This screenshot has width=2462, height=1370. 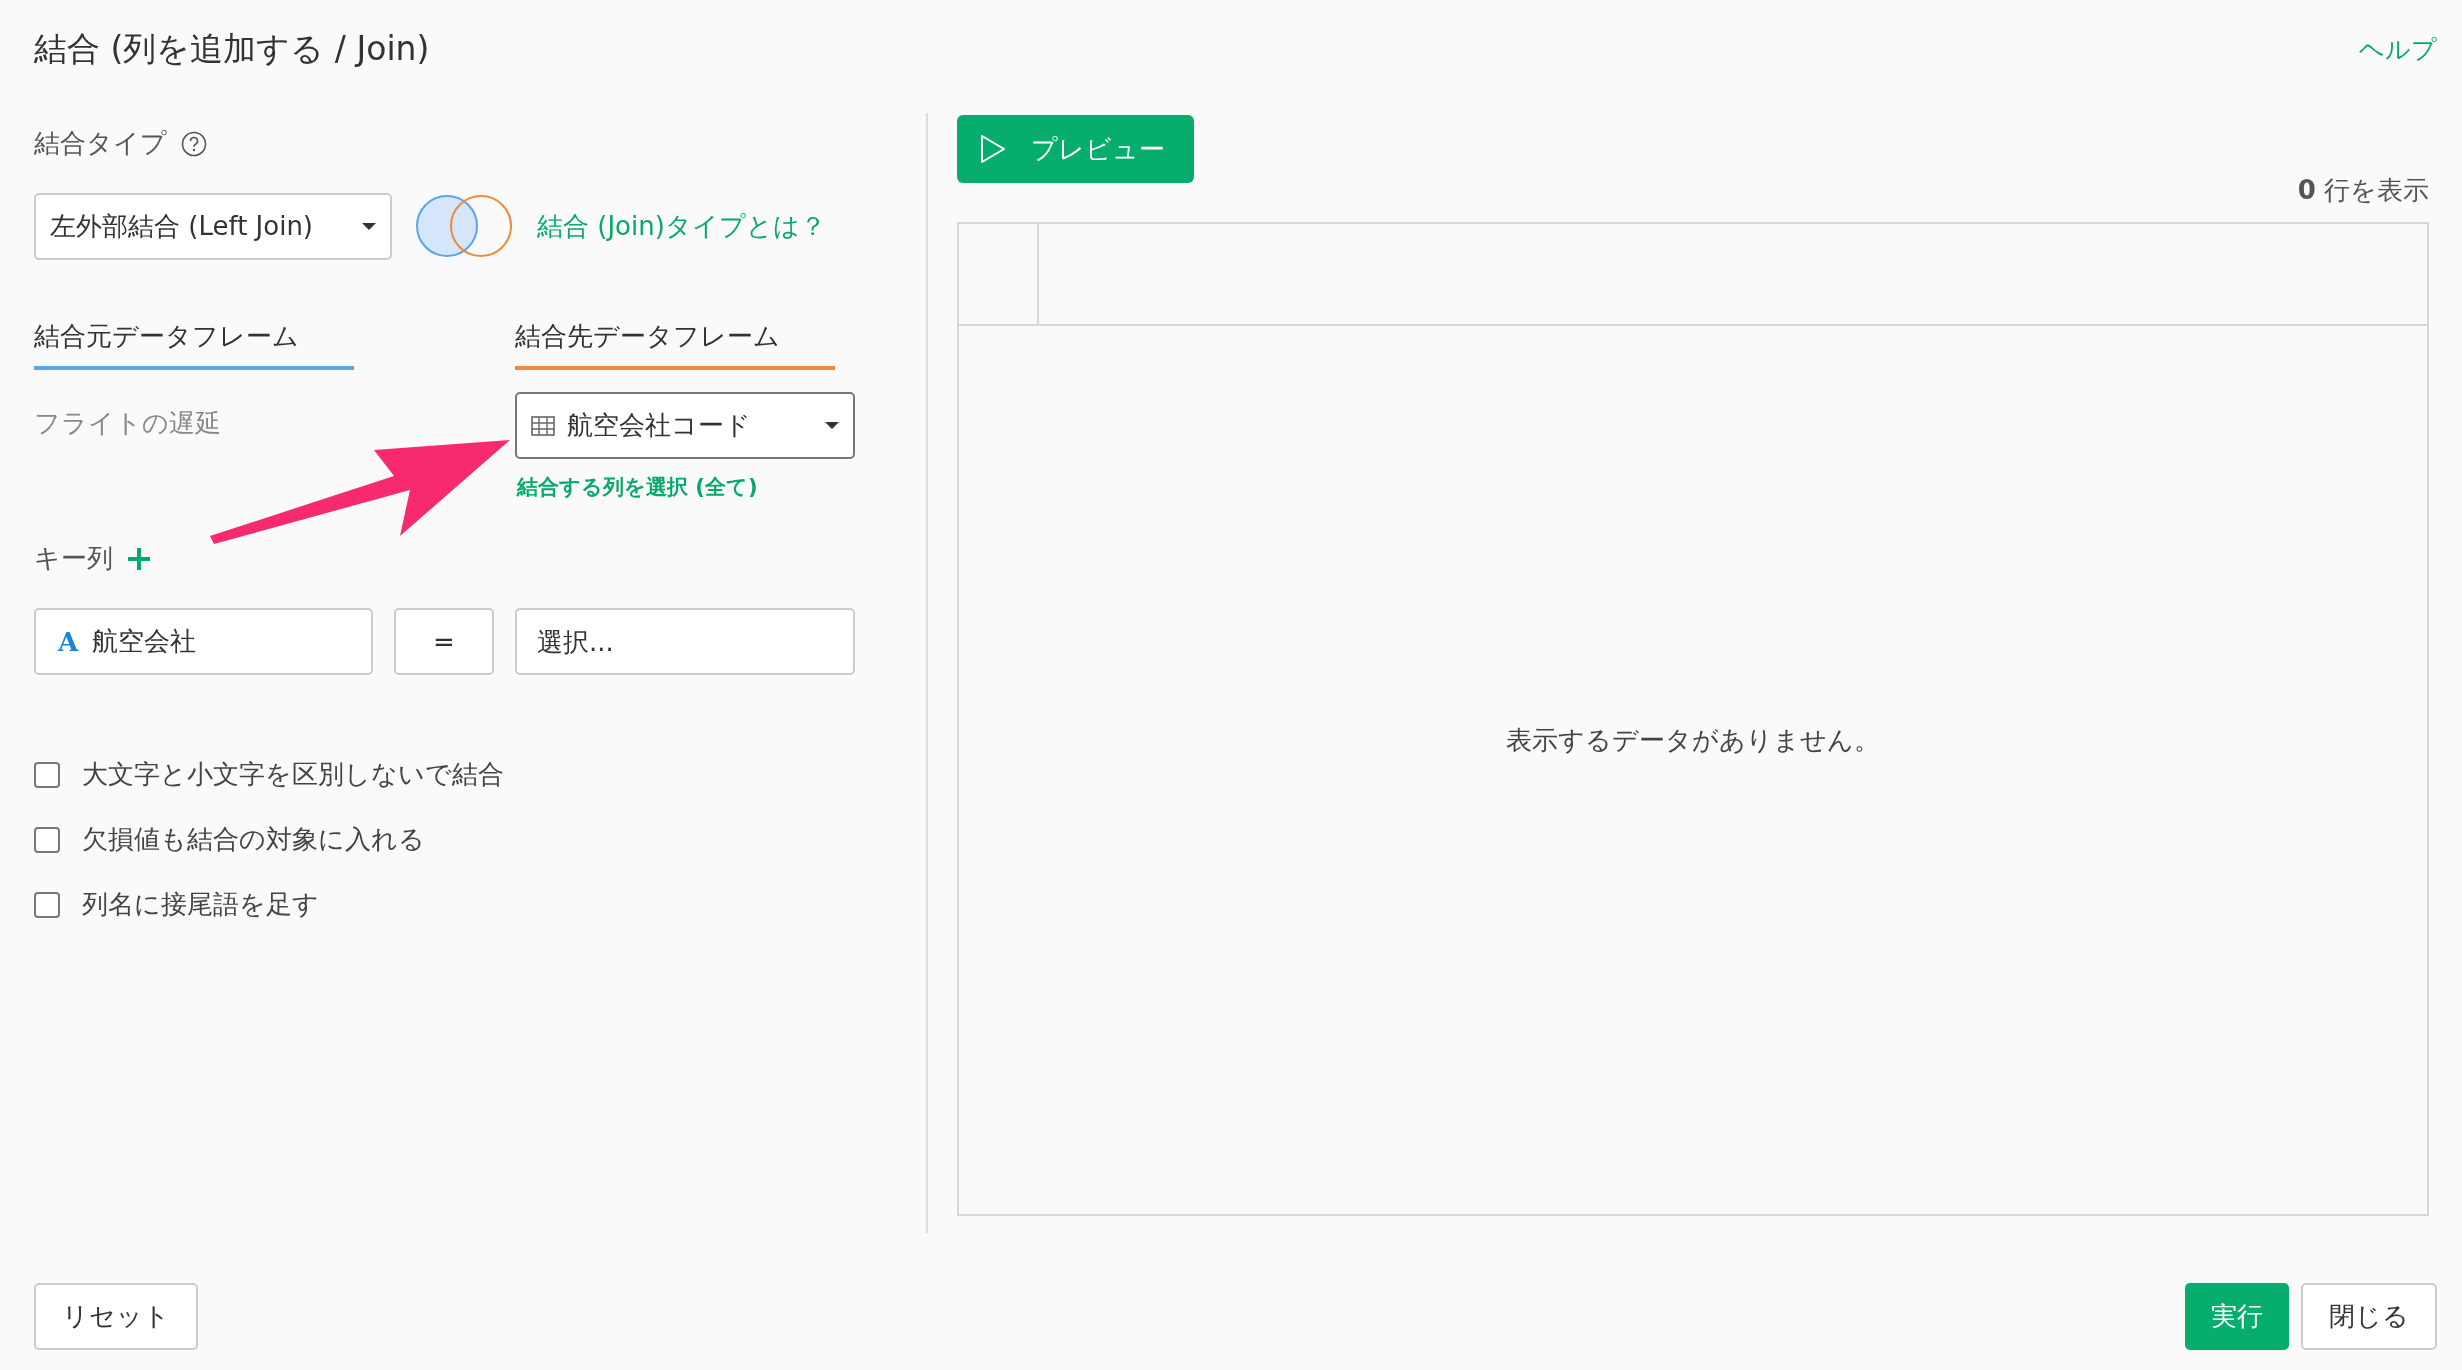 I want to click on checkbox-label: 大文字と小文字を区別しないで結合, so click(x=293, y=775).